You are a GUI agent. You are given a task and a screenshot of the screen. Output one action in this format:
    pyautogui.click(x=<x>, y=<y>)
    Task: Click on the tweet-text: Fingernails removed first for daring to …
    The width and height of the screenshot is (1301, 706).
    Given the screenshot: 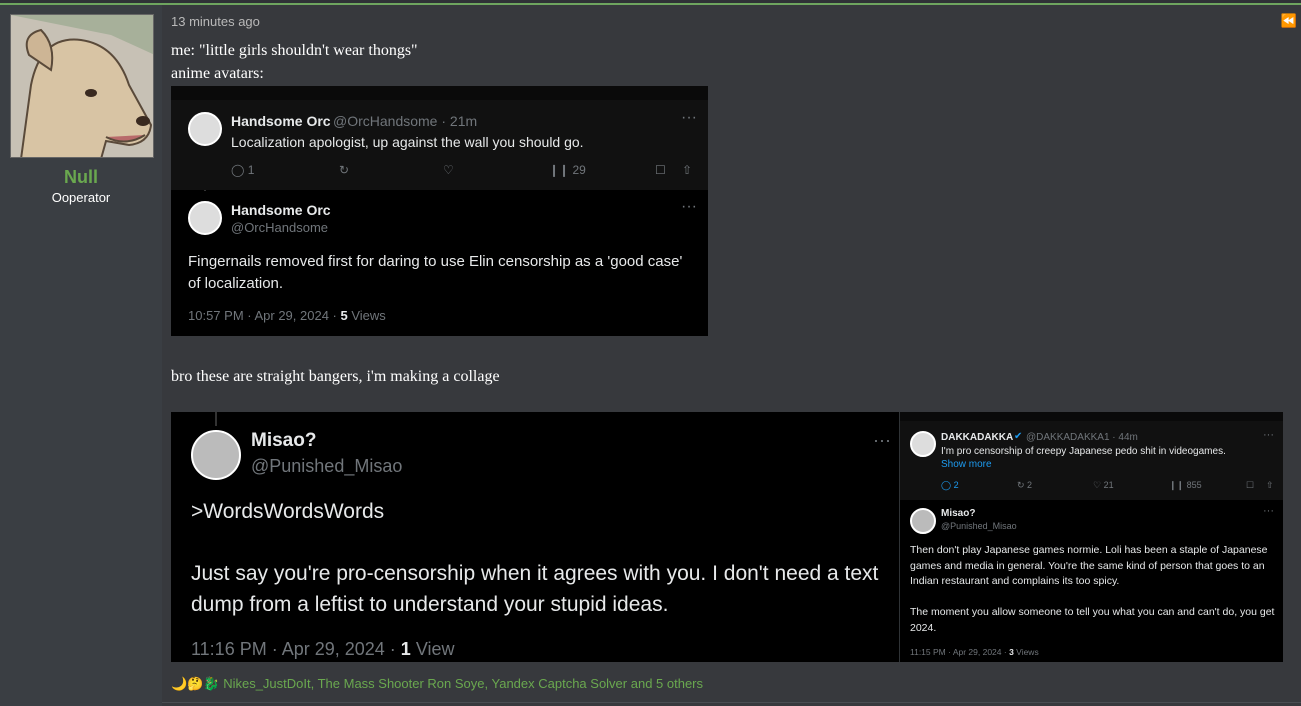 What is the action you would take?
    pyautogui.click(x=435, y=272)
    